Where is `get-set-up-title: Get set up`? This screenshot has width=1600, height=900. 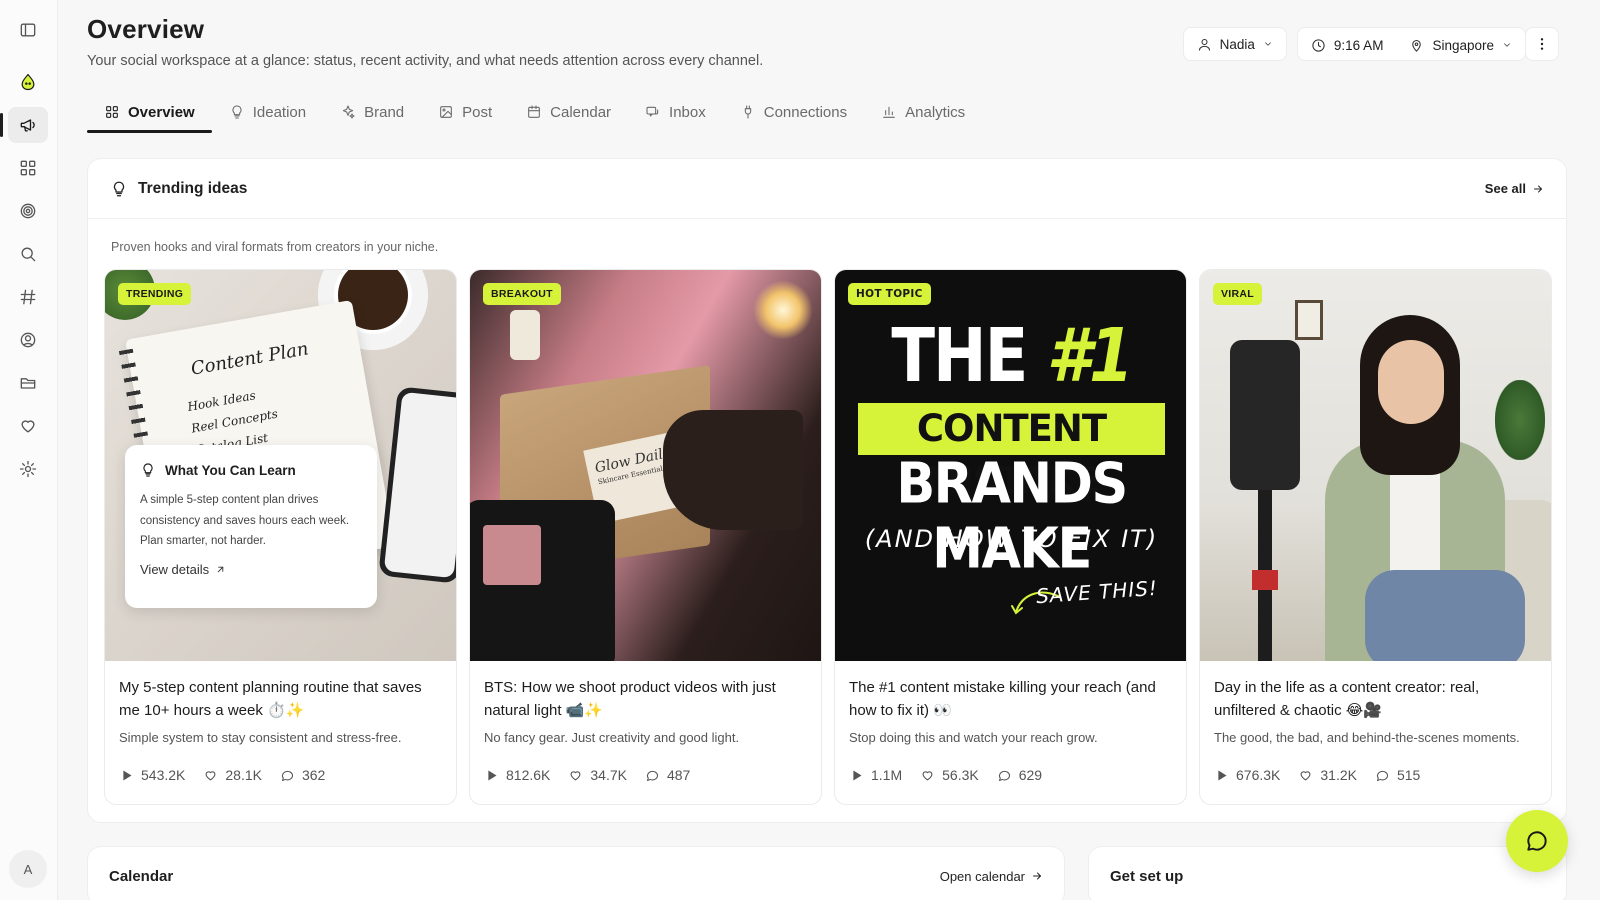
get-set-up-title: Get set up is located at coordinates (1147, 876).